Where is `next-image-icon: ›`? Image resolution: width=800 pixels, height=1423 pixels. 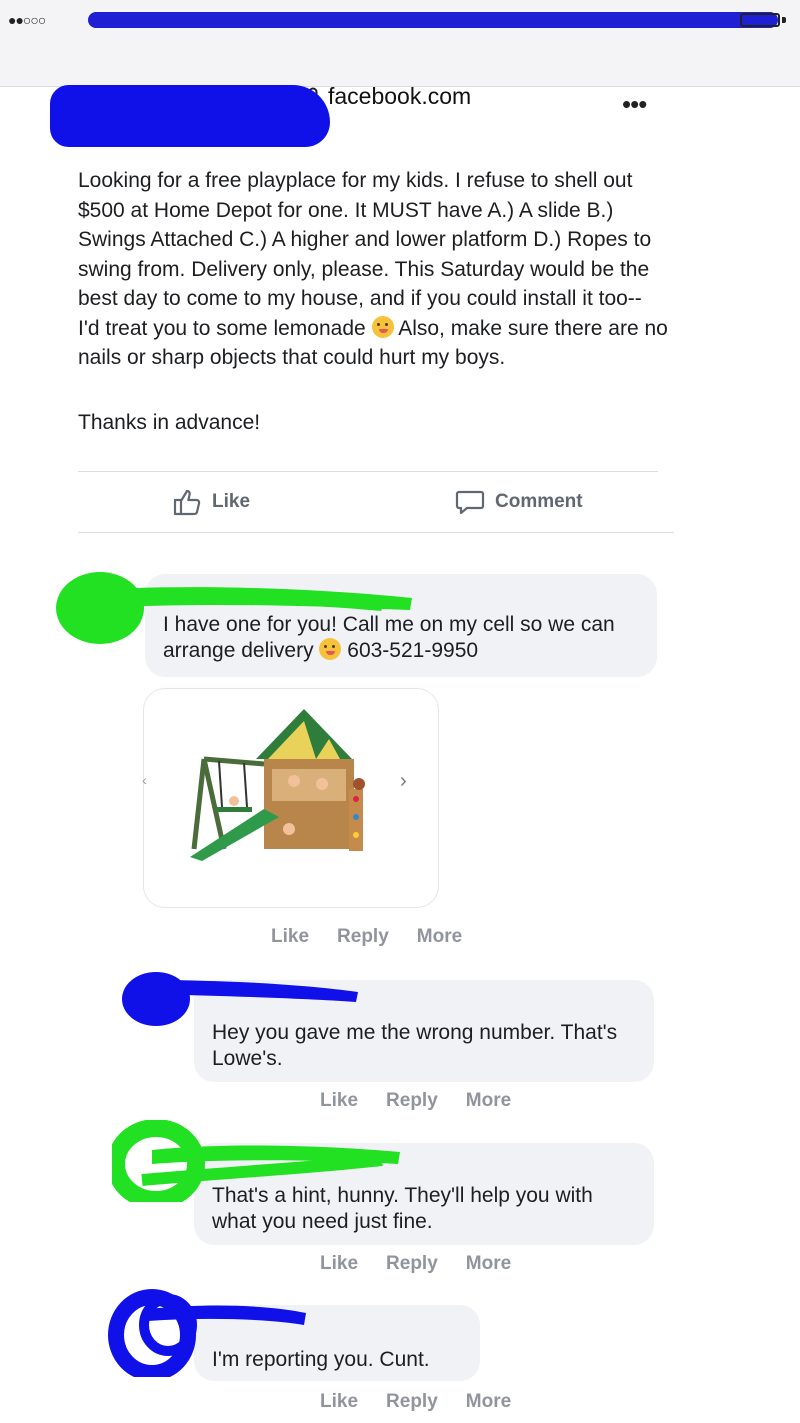 next-image-icon: › is located at coordinates (403, 781).